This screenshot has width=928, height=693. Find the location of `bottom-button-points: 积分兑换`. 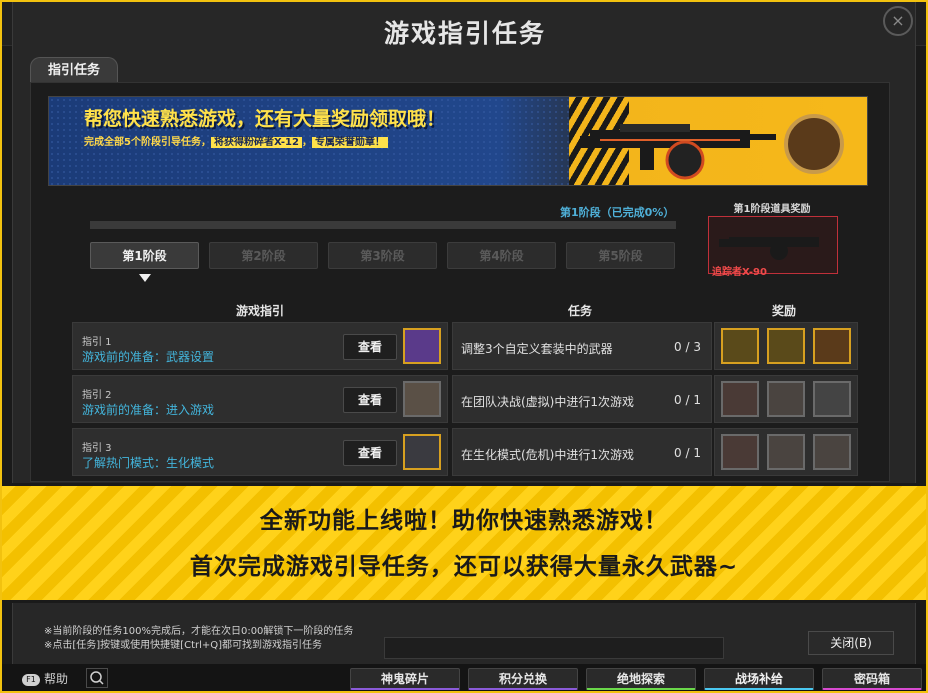

bottom-button-points: 积分兑换 is located at coordinates (523, 679).